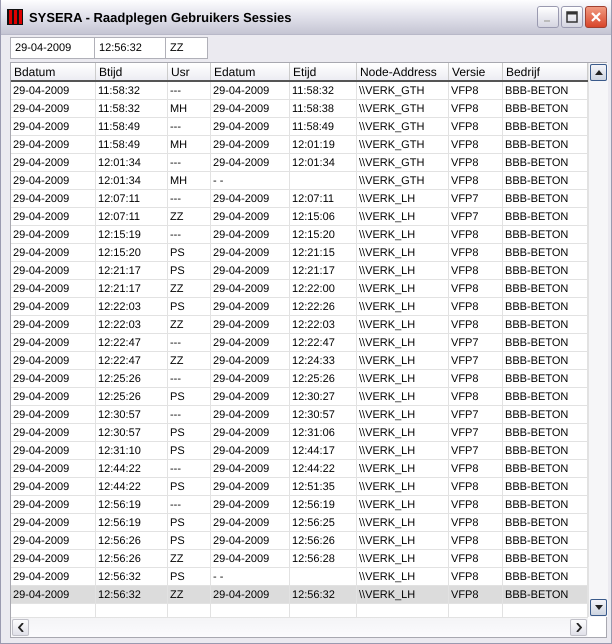  I want to click on horizontal-scrollbar, so click(299, 627).